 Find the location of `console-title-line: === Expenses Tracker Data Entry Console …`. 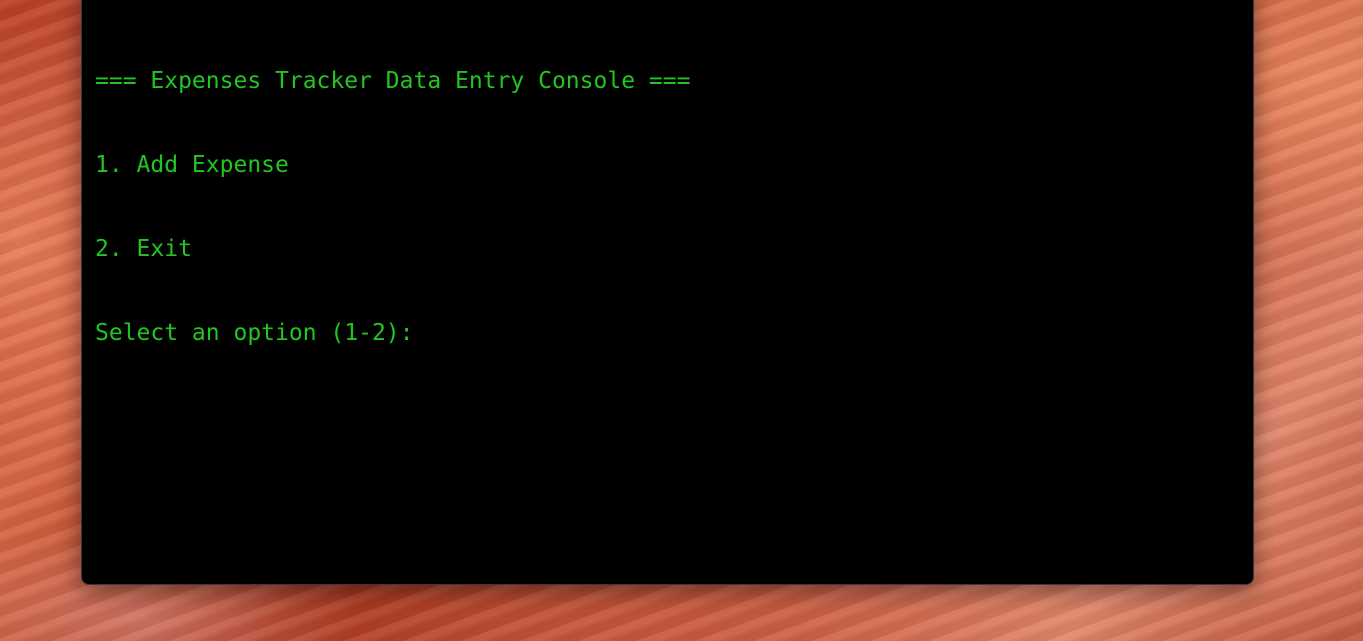

console-title-line: === Expenses Tracker Data Entry Console … is located at coordinates (393, 81).